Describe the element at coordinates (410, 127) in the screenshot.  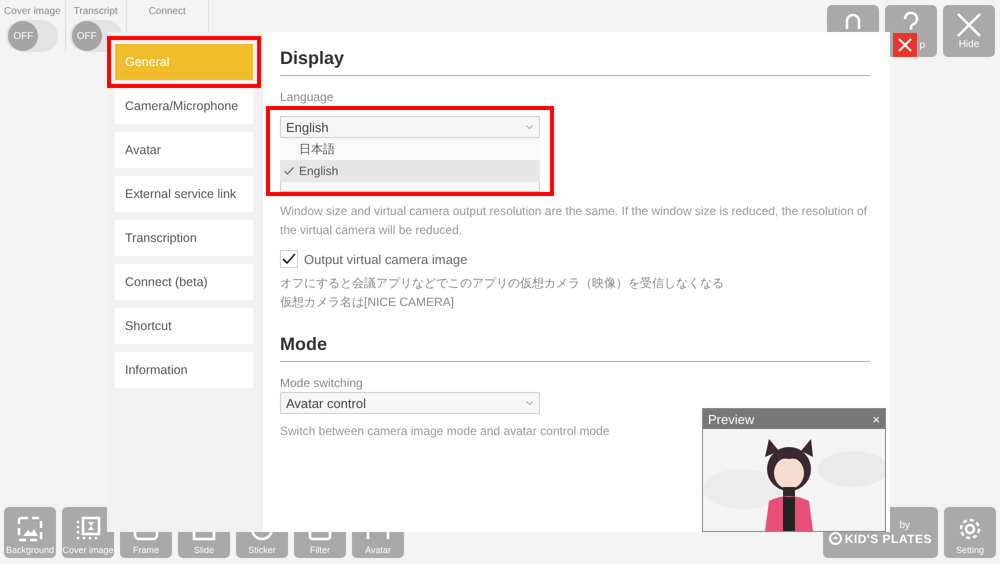
I see `language-dropdown: English` at that location.